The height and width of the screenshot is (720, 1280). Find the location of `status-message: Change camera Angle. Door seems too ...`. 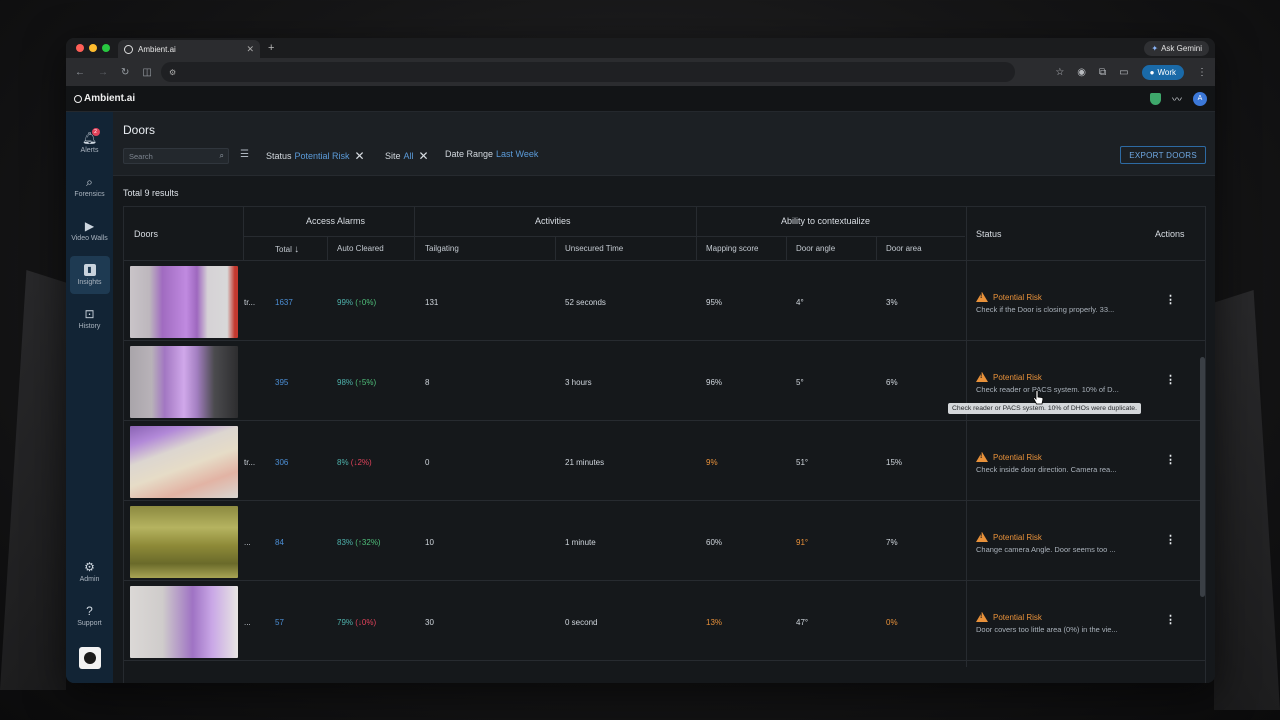

status-message: Change camera Angle. Door seems too ... is located at coordinates (1057, 549).